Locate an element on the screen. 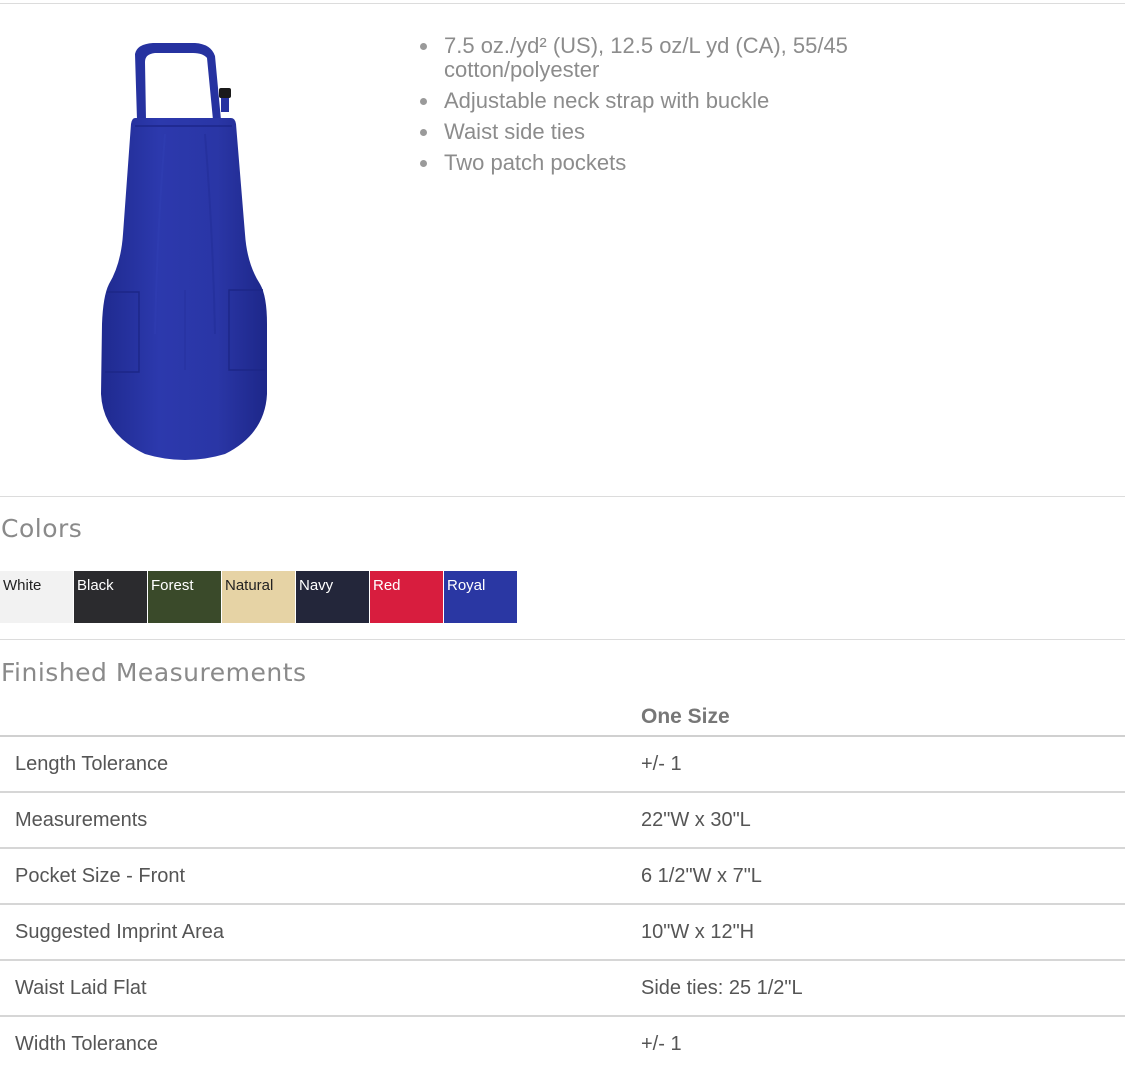  swatch-label: Royal is located at coordinates (466, 585).